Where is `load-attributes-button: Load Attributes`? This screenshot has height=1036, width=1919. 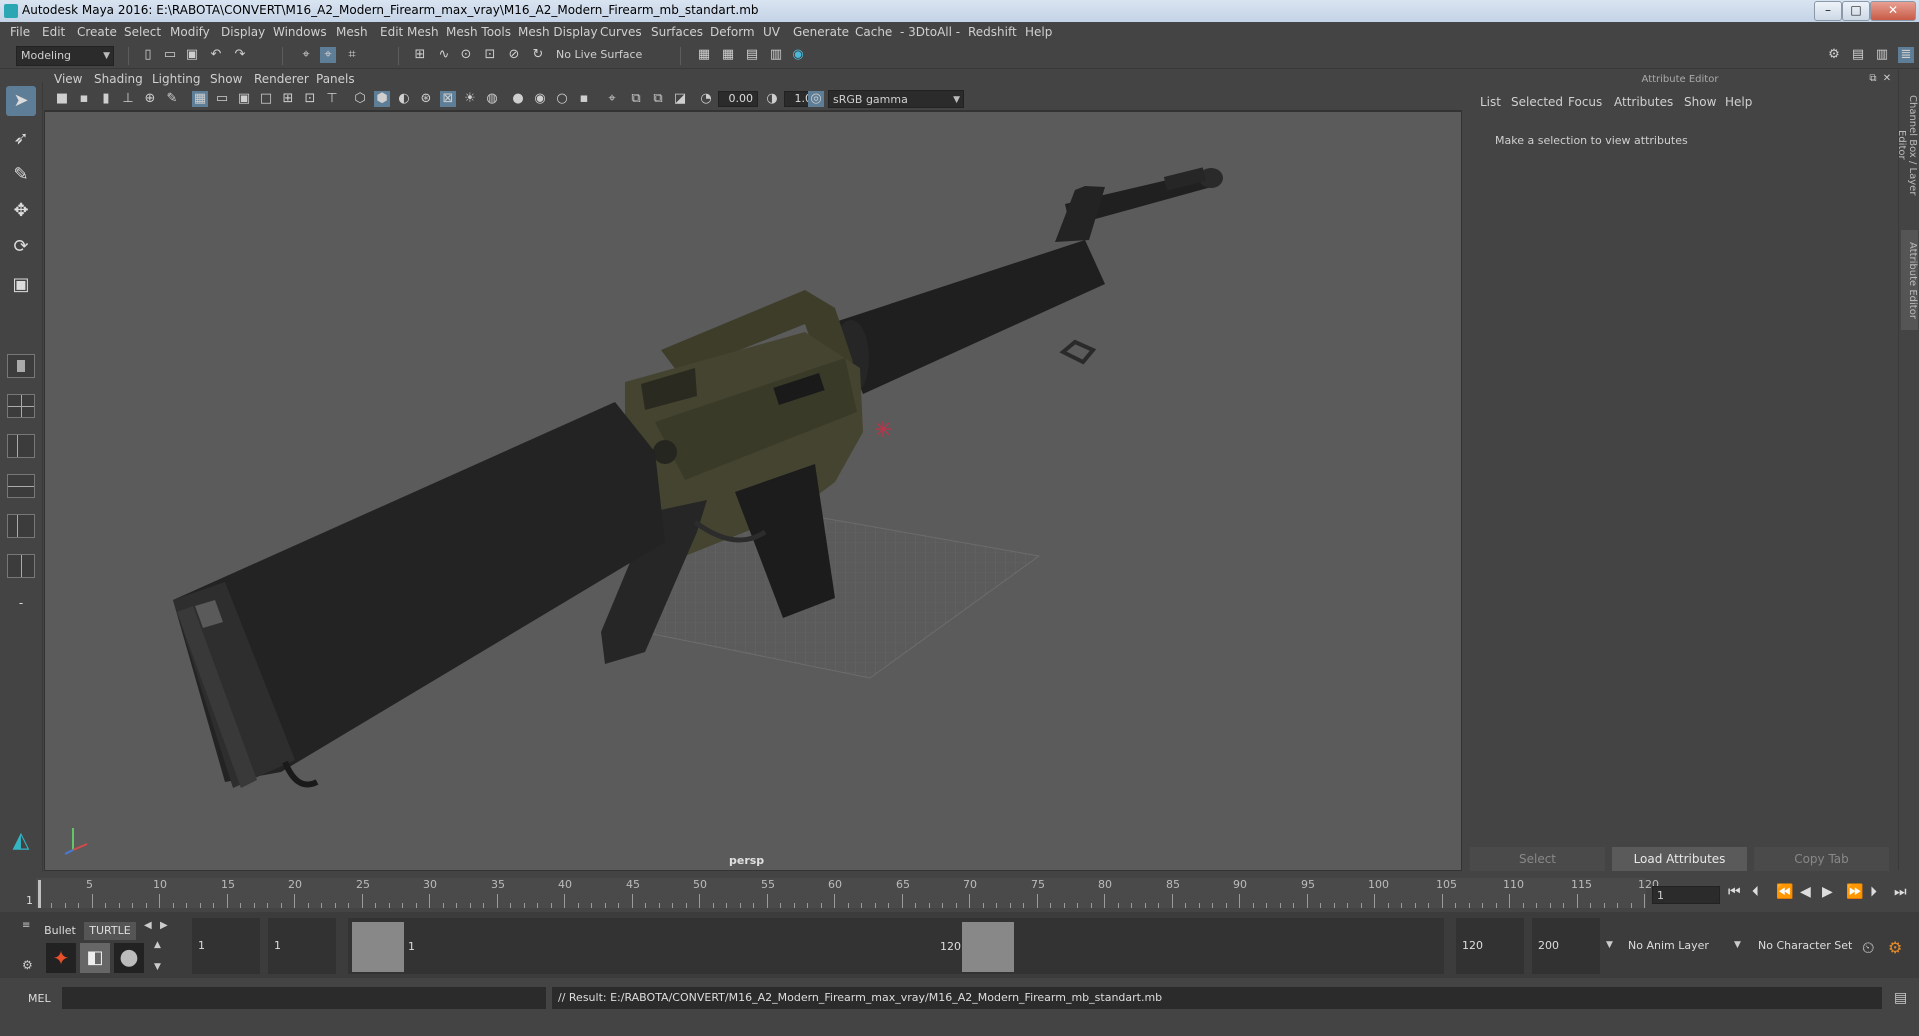
load-attributes-button: Load Attributes is located at coordinates (1679, 859).